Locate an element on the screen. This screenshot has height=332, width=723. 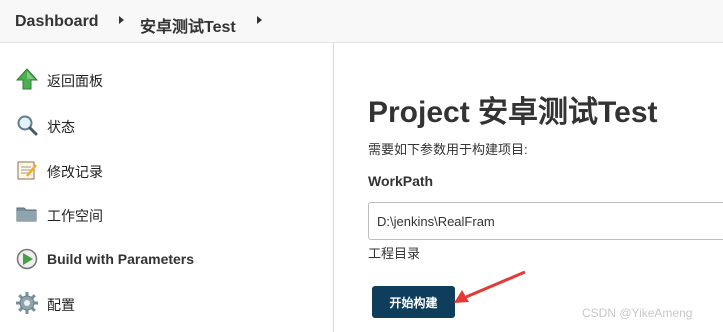
parameter-description: 工程目录 is located at coordinates (394, 253).